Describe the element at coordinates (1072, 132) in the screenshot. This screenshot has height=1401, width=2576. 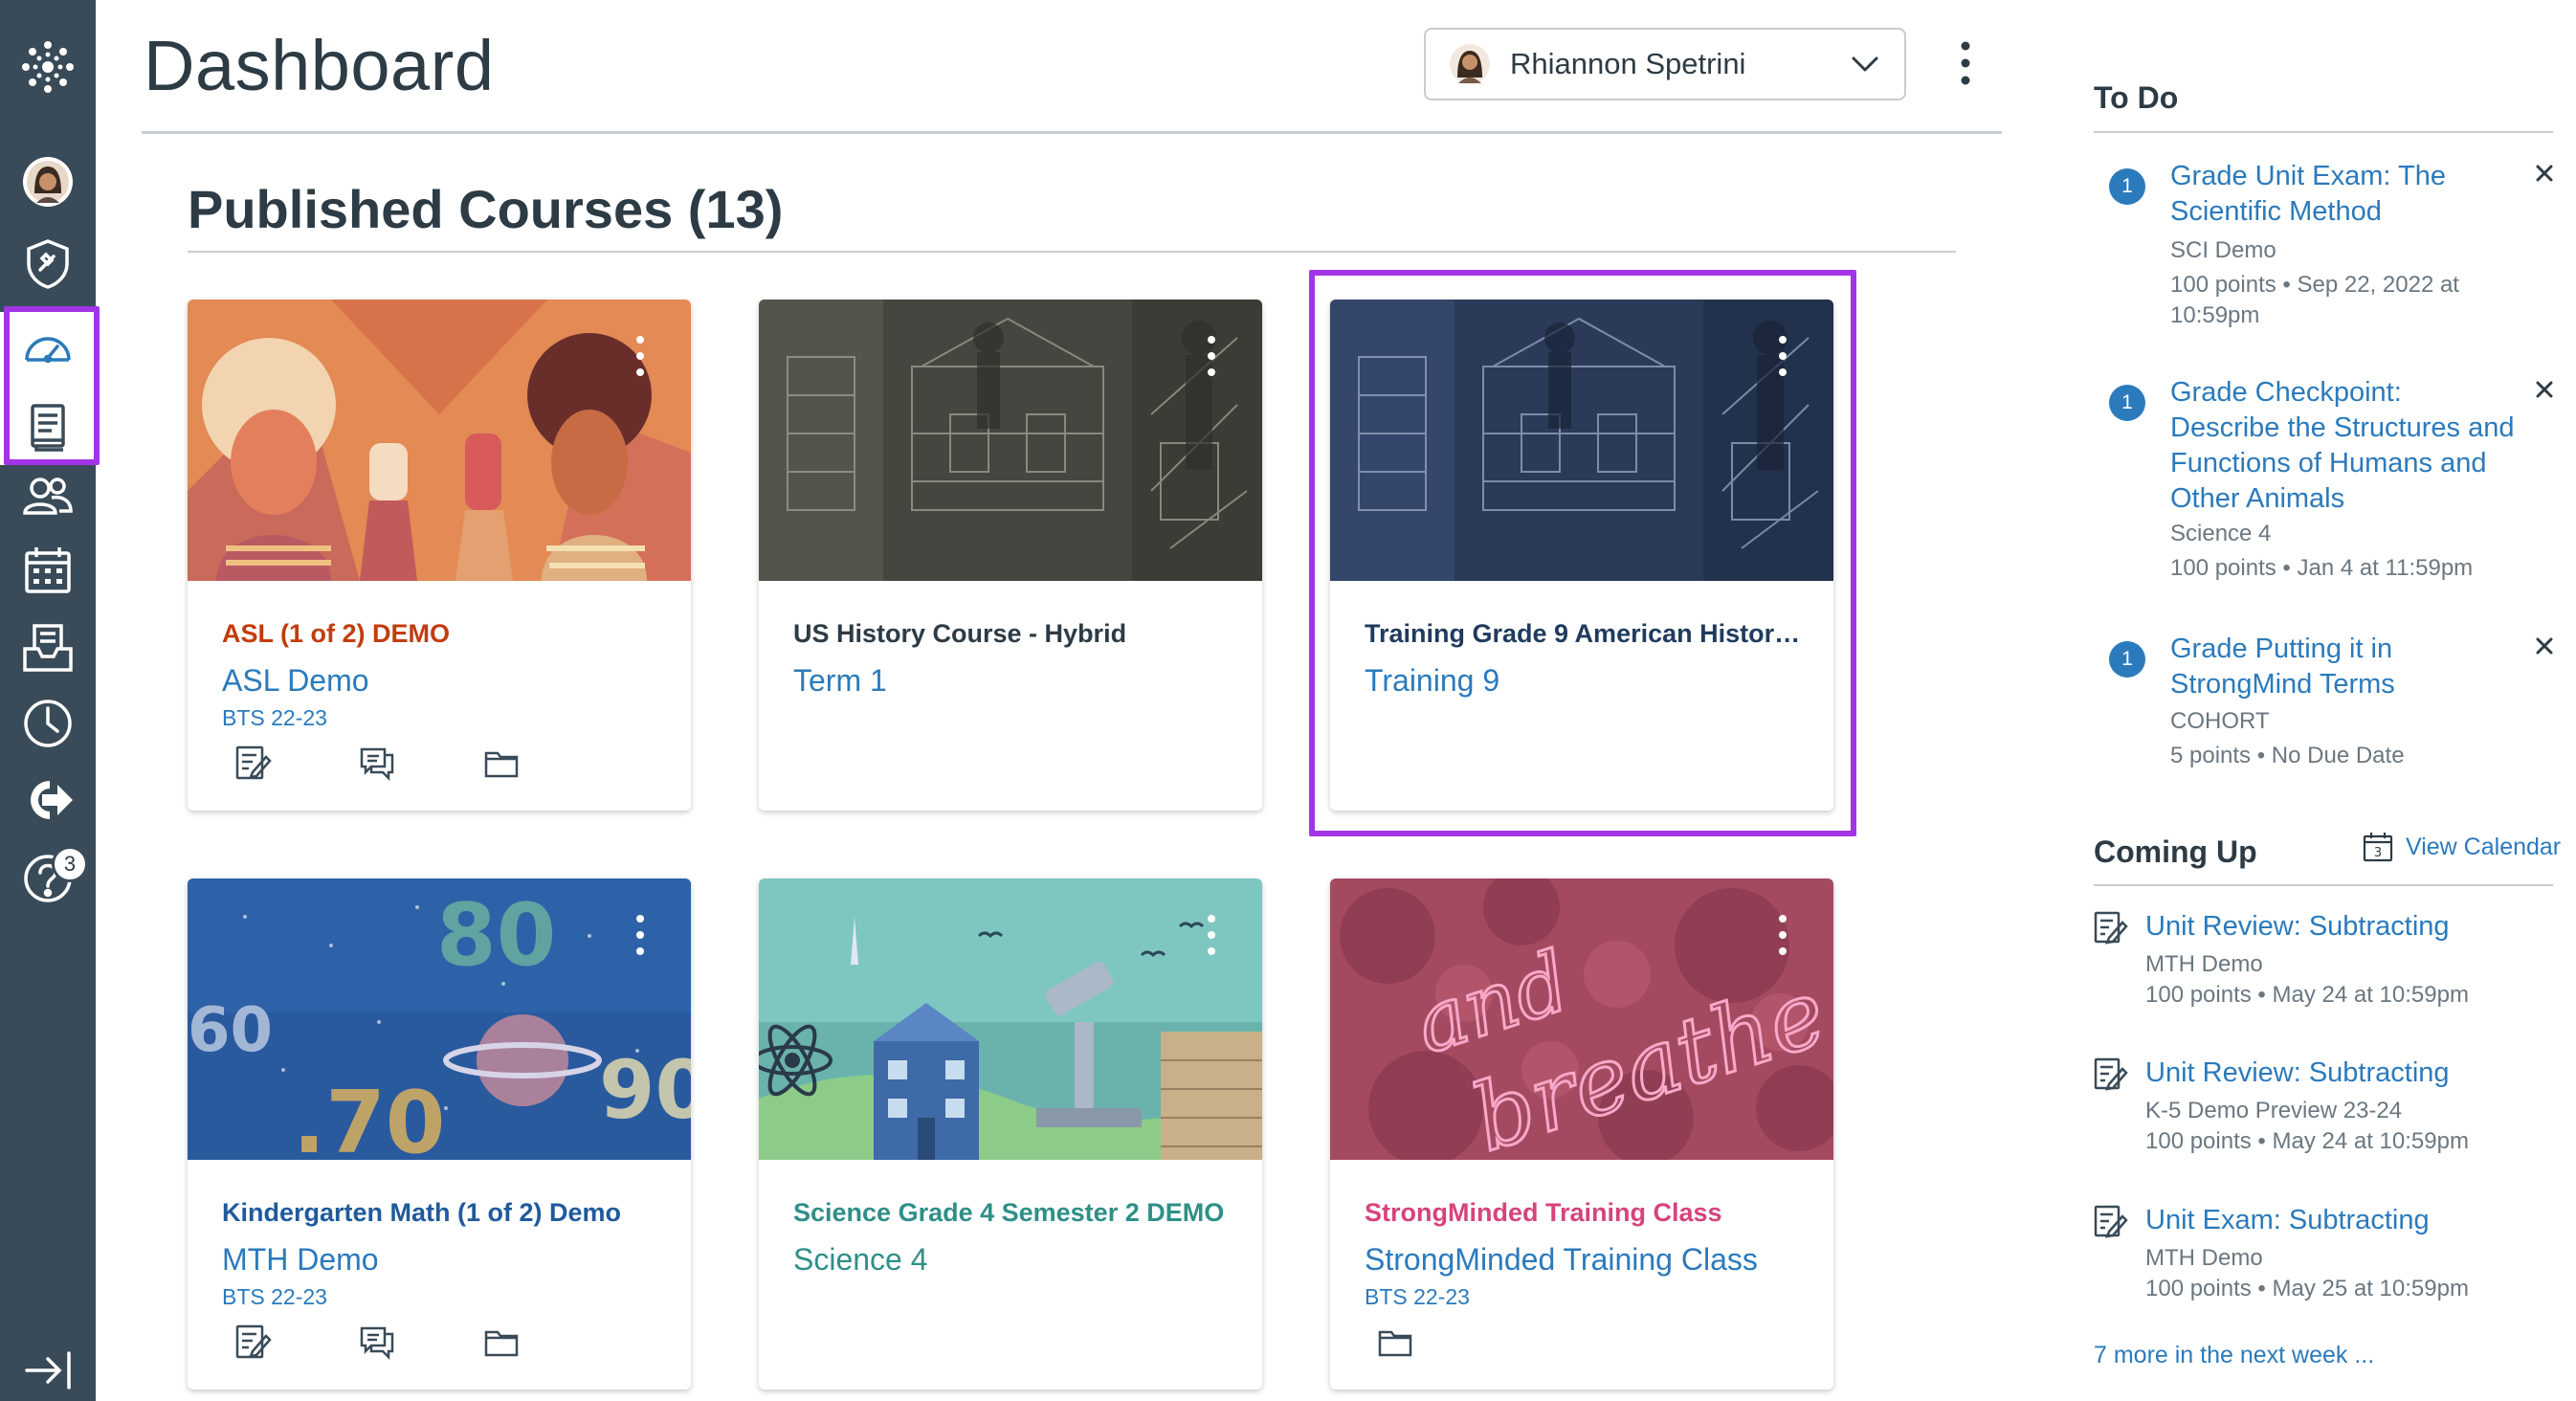
I see `header-divider` at that location.